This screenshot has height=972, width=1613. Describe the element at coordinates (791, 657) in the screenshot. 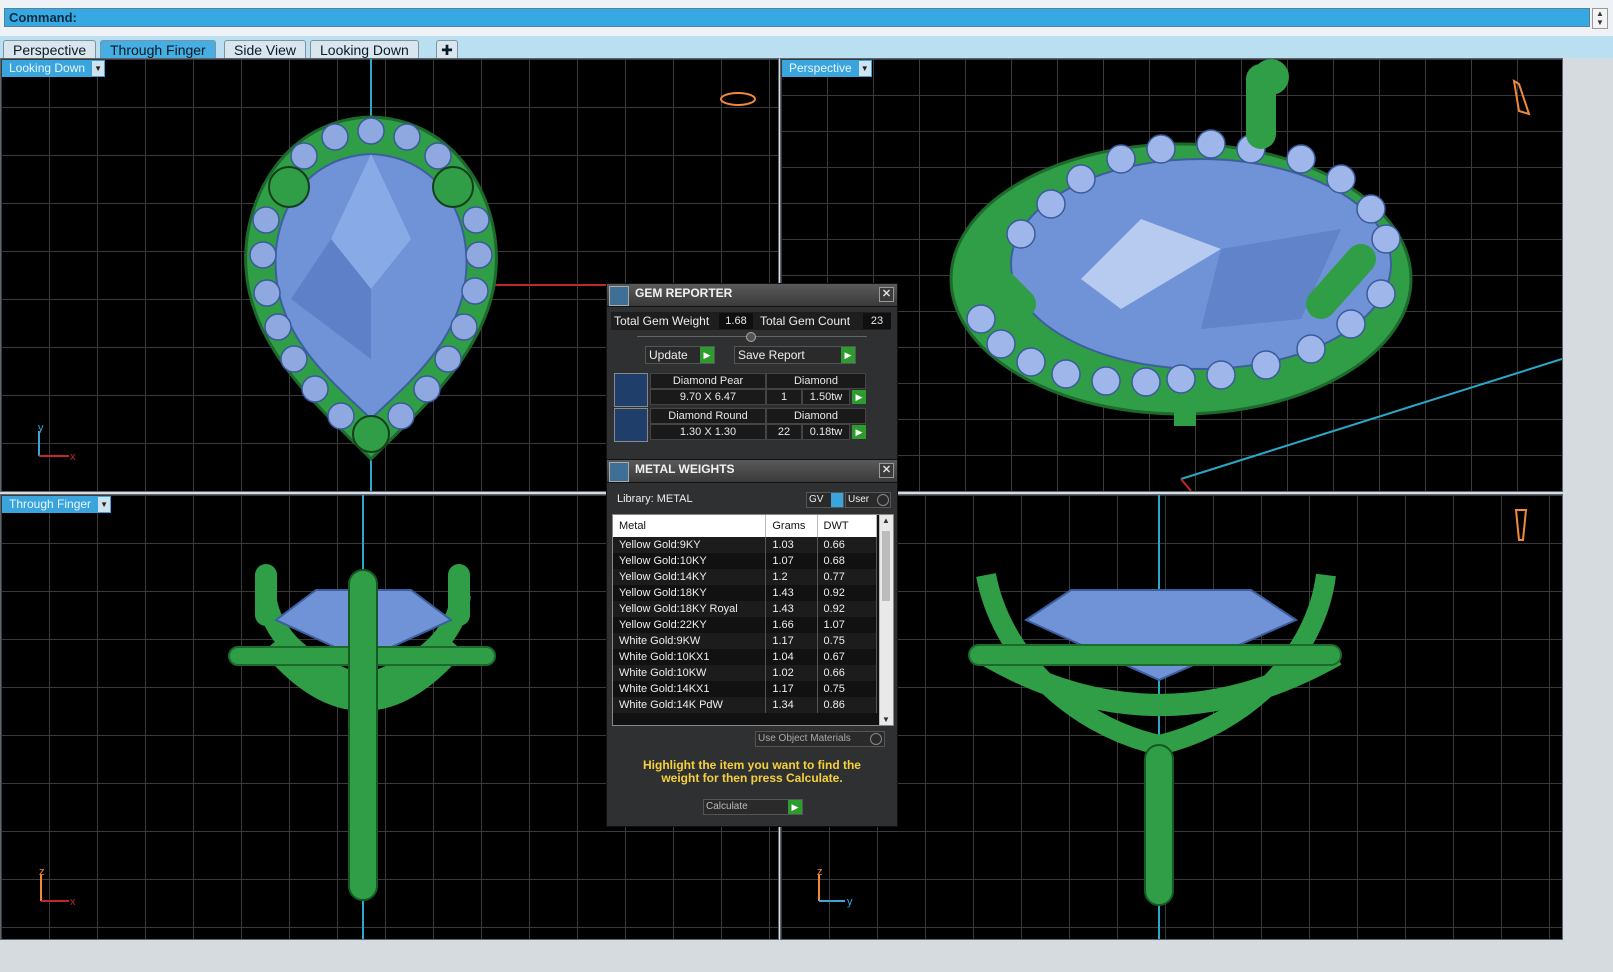

I see `grams-value: 1.04` at that location.